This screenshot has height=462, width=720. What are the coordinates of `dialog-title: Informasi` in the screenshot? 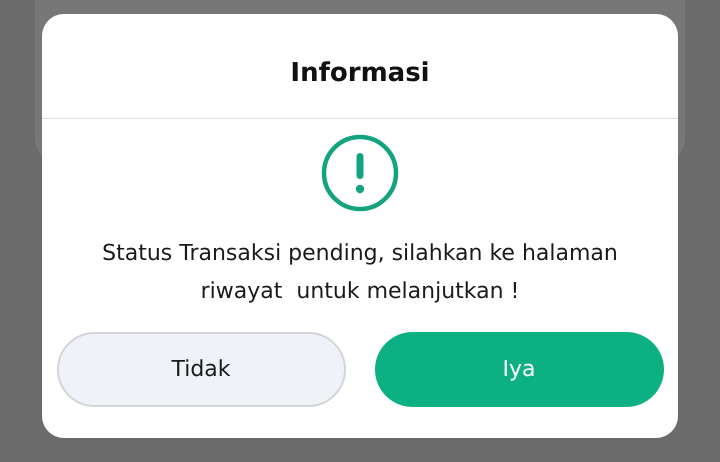 It's located at (360, 73).